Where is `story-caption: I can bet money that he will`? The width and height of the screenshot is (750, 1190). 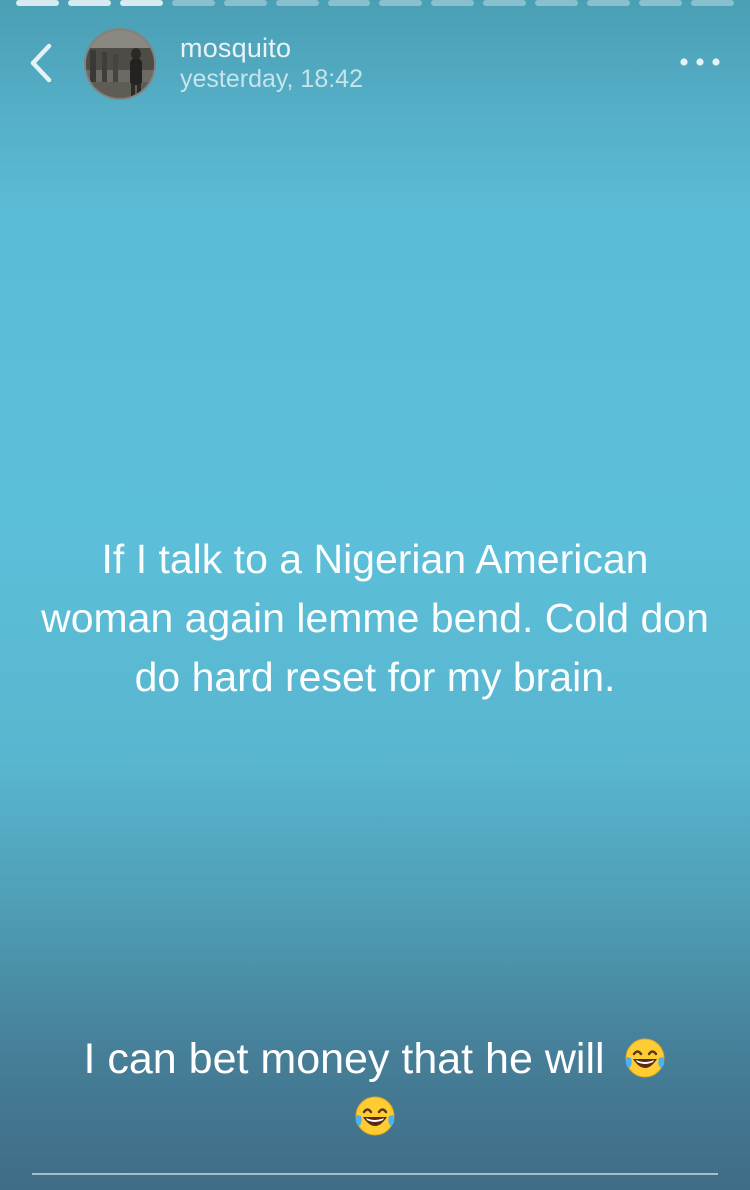 story-caption: I can bet money that he will is located at coordinates (375, 1088).